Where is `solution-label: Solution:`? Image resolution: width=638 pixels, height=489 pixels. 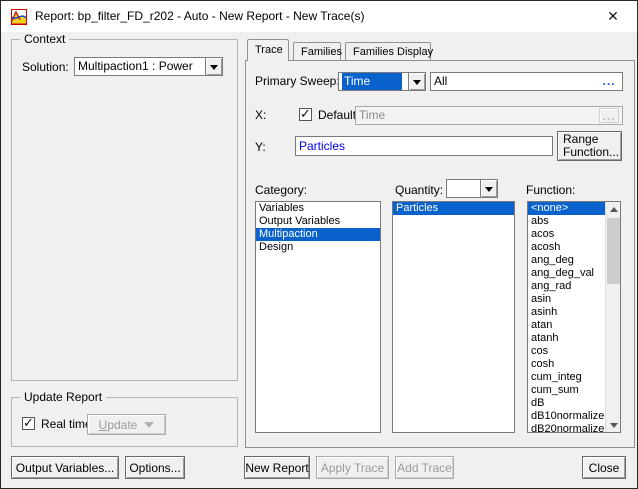 solution-label: Solution: is located at coordinates (45, 67).